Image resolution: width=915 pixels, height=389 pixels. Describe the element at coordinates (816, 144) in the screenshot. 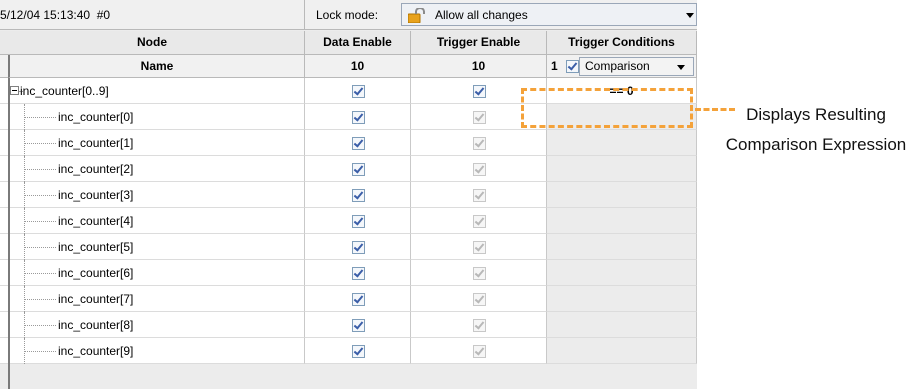

I see `callout-line-2: Comparison Expression` at that location.